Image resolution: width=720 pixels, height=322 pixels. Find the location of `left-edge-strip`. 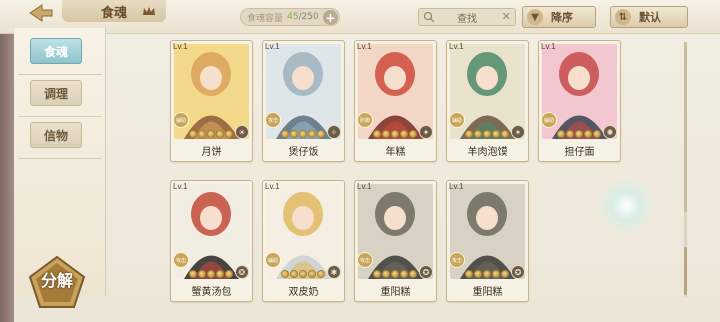

left-edge-strip is located at coordinates (7, 161).